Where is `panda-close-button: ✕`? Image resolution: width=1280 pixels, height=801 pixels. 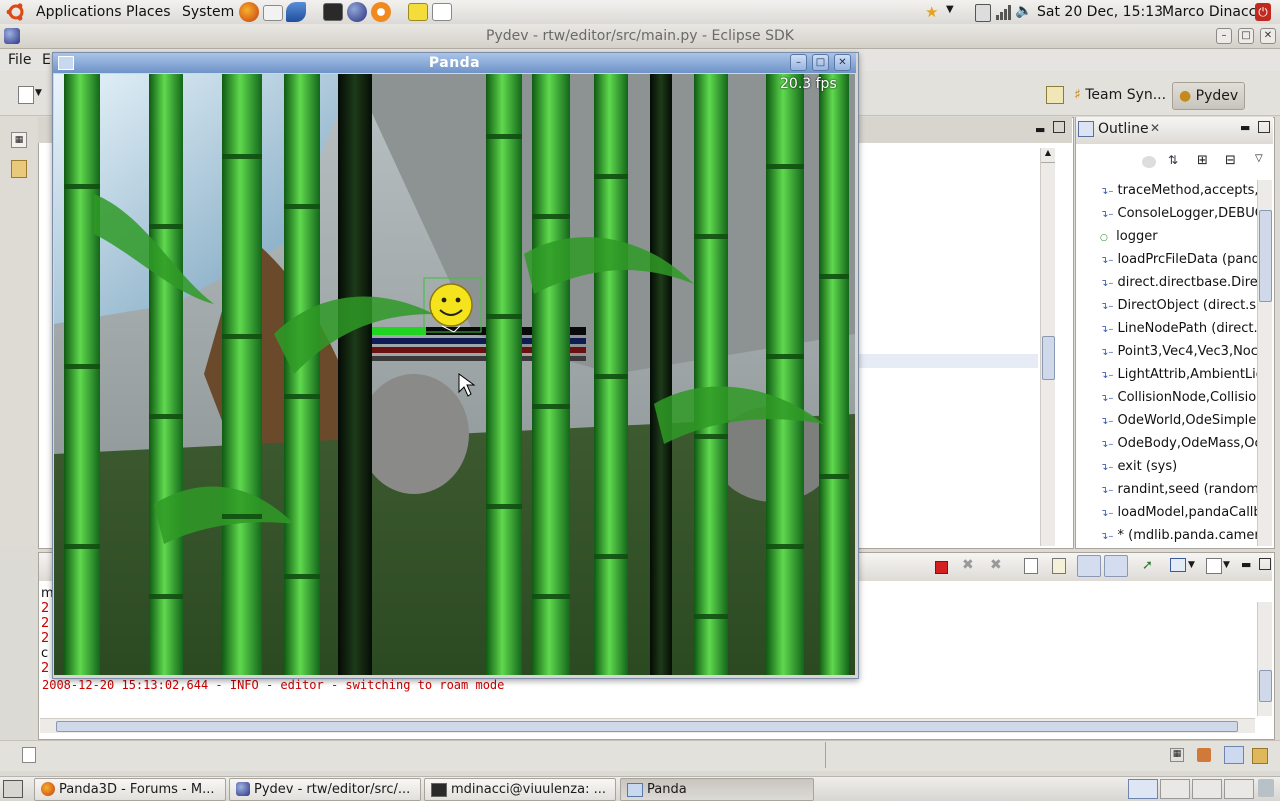 panda-close-button: ✕ is located at coordinates (842, 62).